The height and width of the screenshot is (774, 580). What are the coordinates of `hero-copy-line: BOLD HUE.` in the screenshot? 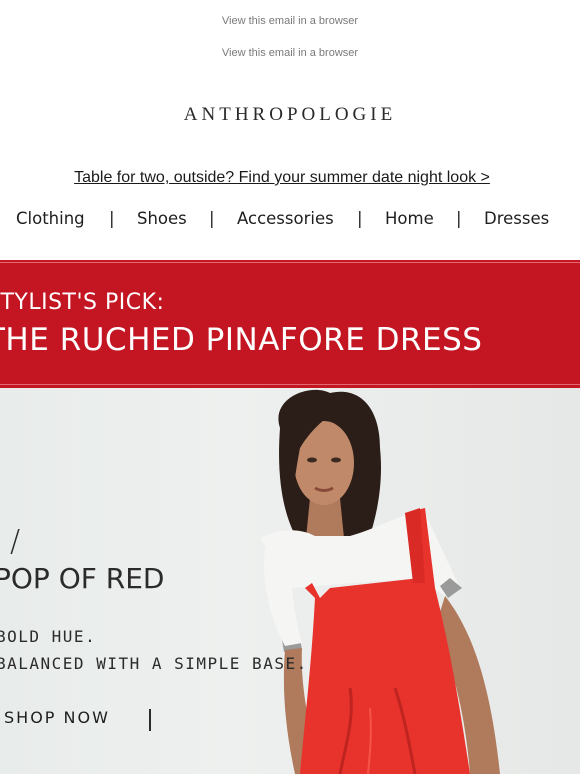 It's located at (48, 636).